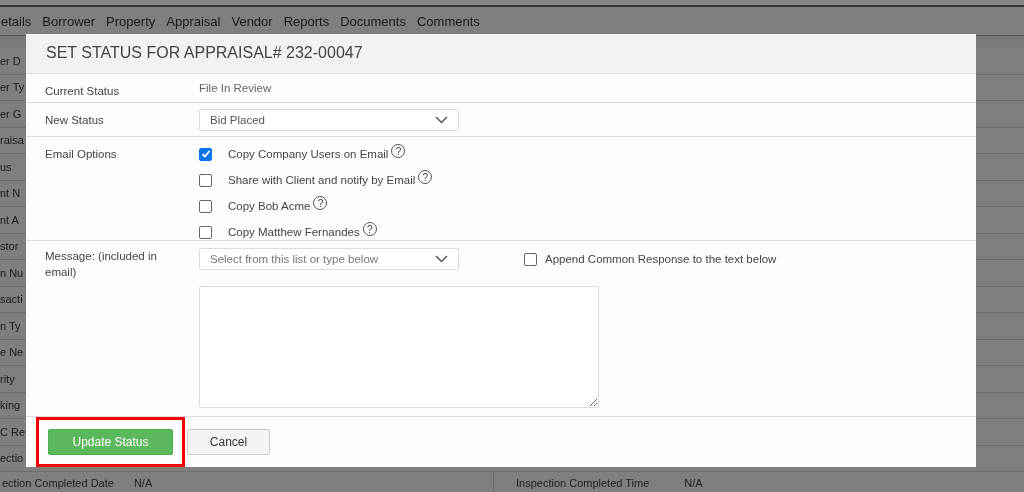  What do you see at coordinates (9, 246) in the screenshot?
I see `field-label: stor` at bounding box center [9, 246].